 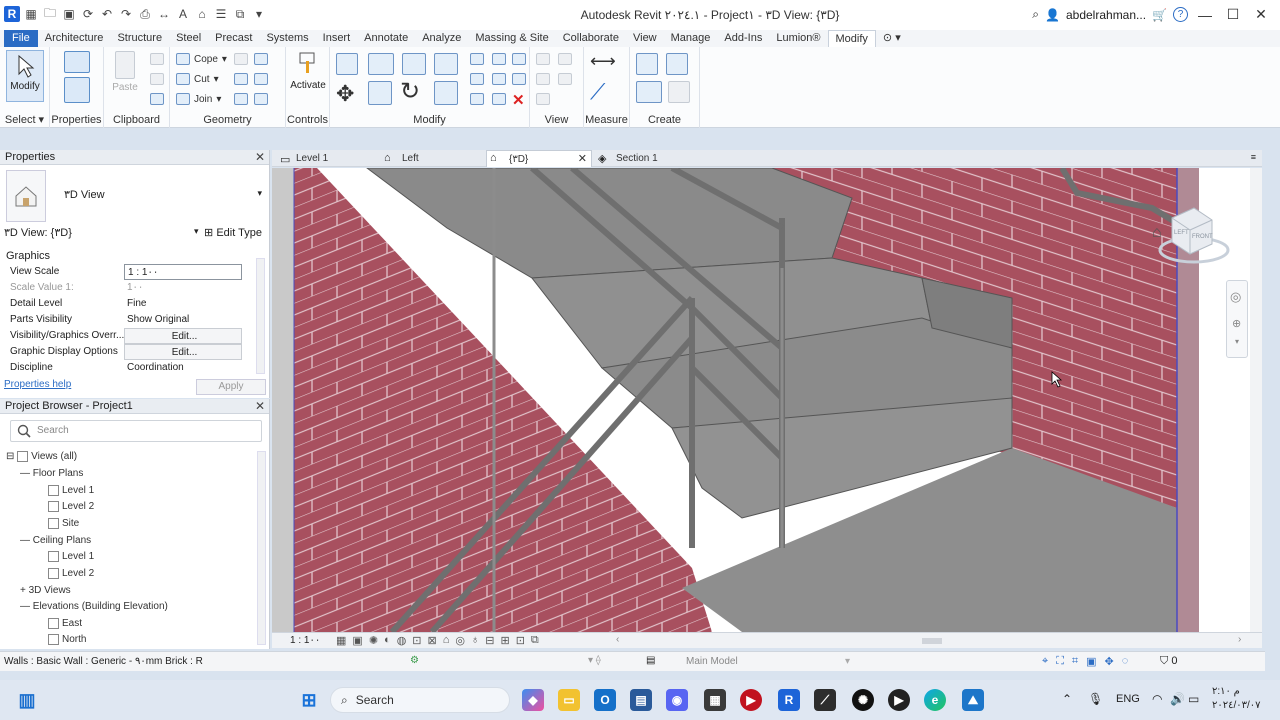 I want to click on view-scale-input: 1 : 1۰۰, so click(x=183, y=272).